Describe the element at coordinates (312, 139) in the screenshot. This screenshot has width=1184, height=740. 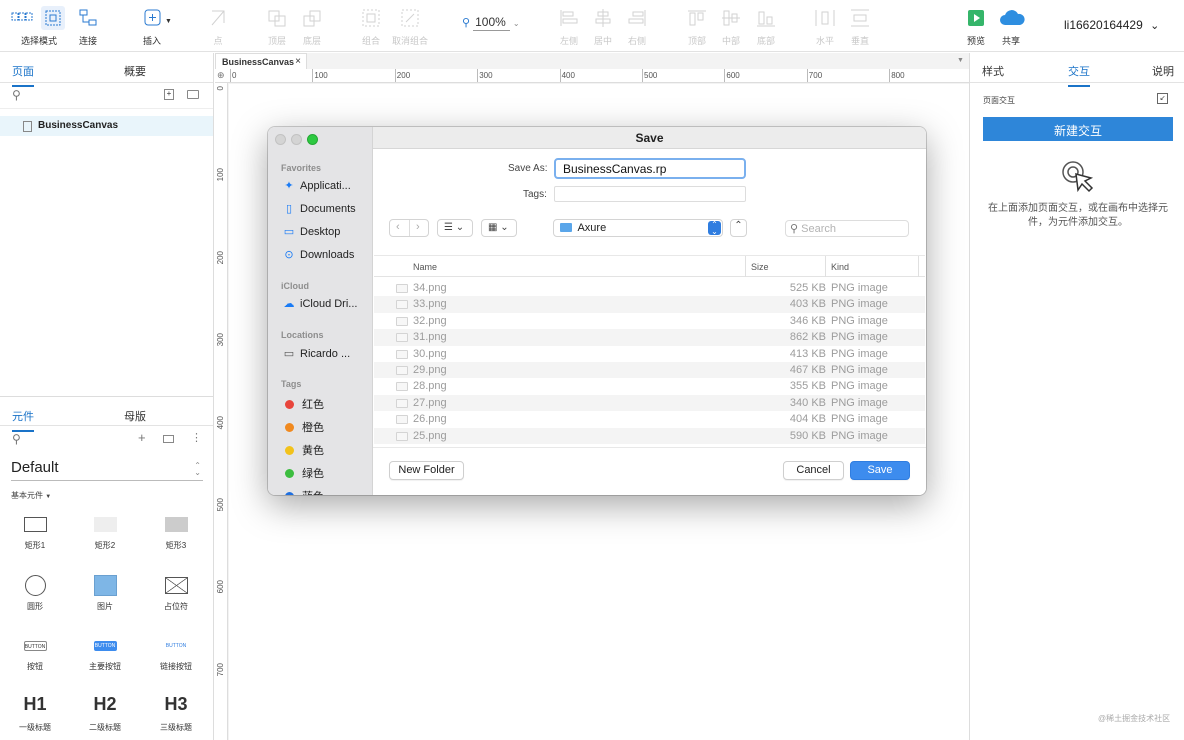
I see `zoom-window-button` at that location.